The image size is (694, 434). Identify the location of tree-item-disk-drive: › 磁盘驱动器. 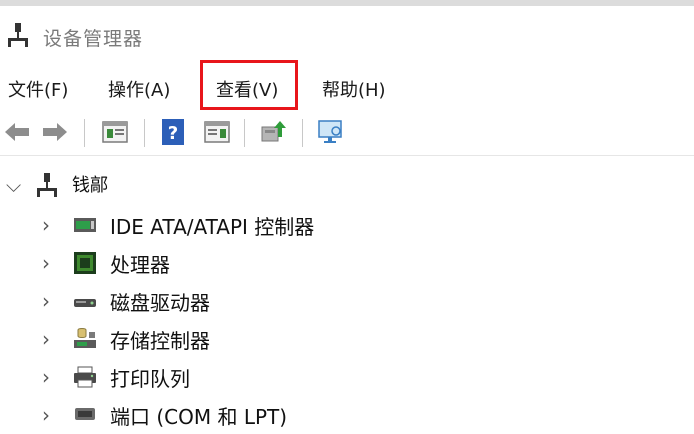
(347, 302).